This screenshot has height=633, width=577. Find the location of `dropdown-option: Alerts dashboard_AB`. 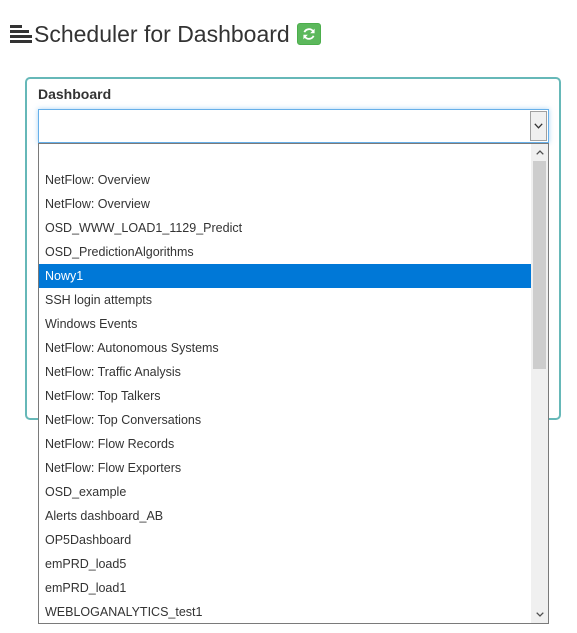

dropdown-option: Alerts dashboard_AB is located at coordinates (285, 516).